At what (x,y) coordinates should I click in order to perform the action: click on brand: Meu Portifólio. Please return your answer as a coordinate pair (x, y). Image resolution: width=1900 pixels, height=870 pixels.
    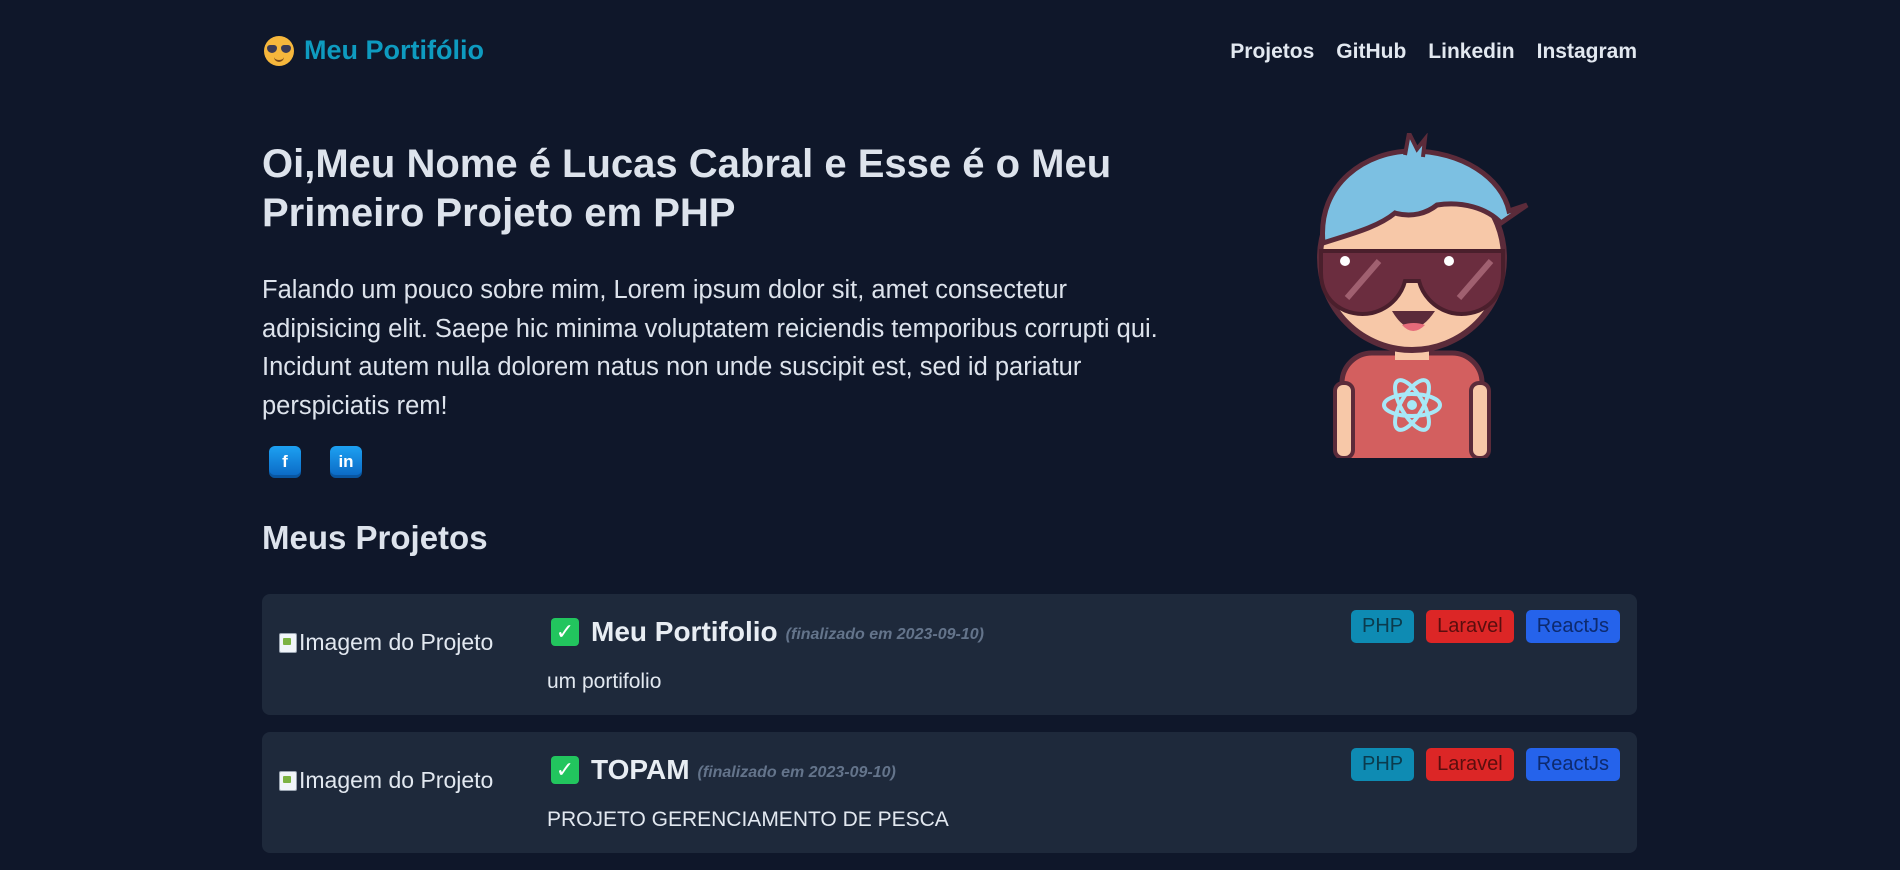
    Looking at the image, I should click on (374, 50).